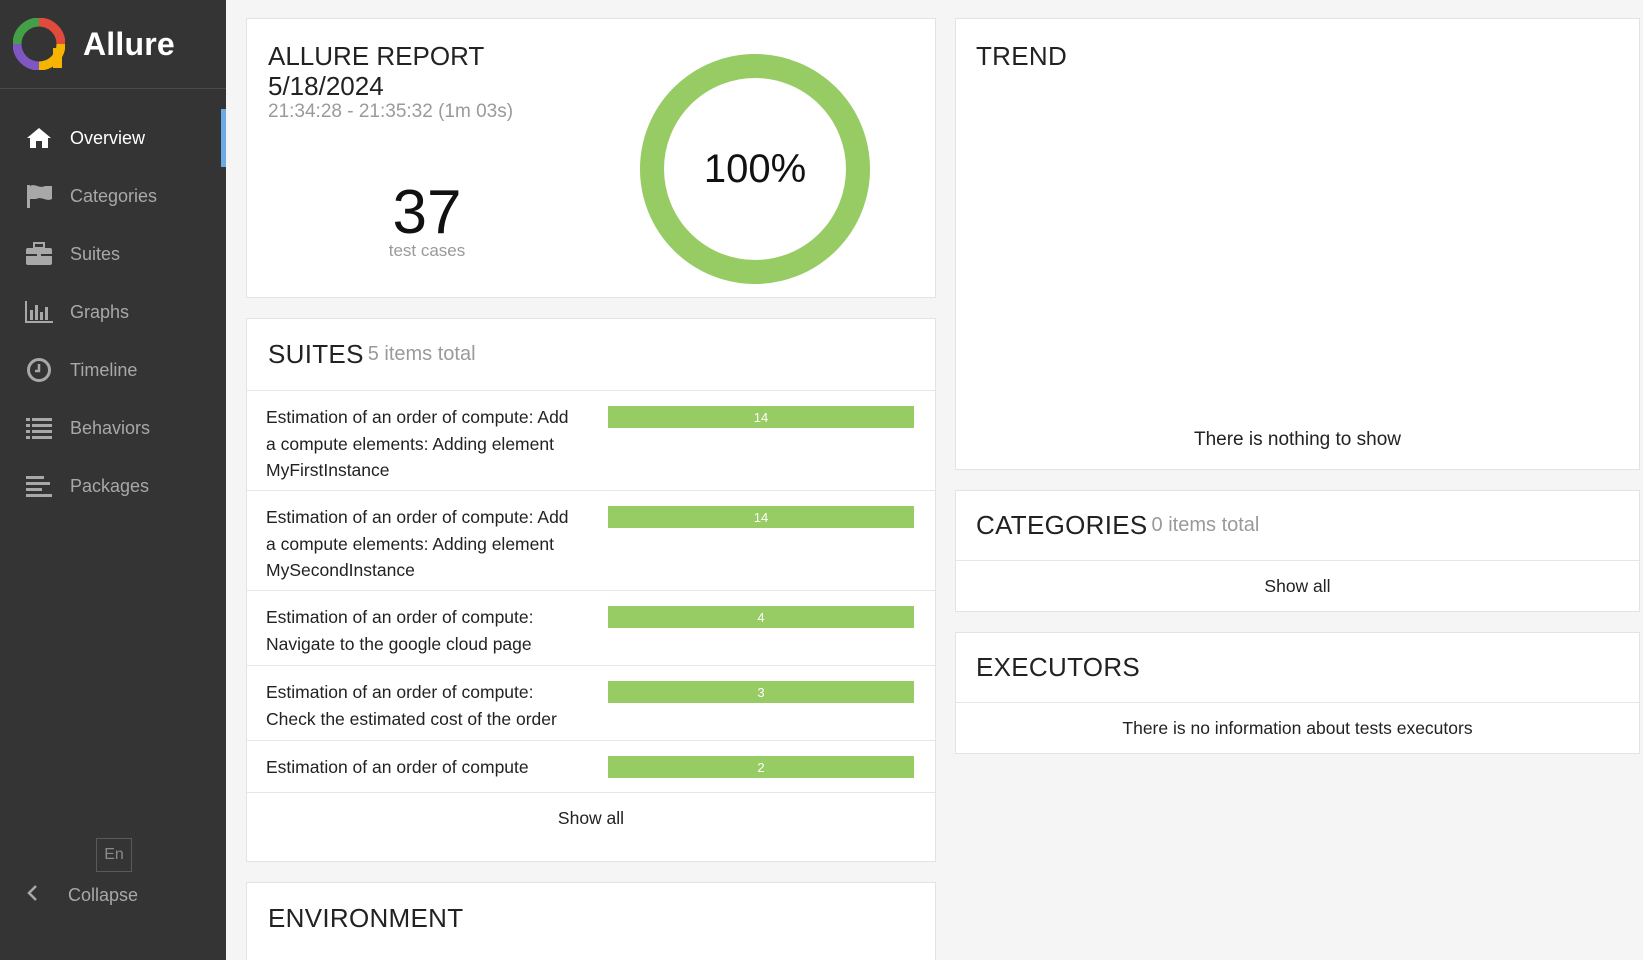  Describe the element at coordinates (39, 138) in the screenshot. I see `home-icon` at that location.